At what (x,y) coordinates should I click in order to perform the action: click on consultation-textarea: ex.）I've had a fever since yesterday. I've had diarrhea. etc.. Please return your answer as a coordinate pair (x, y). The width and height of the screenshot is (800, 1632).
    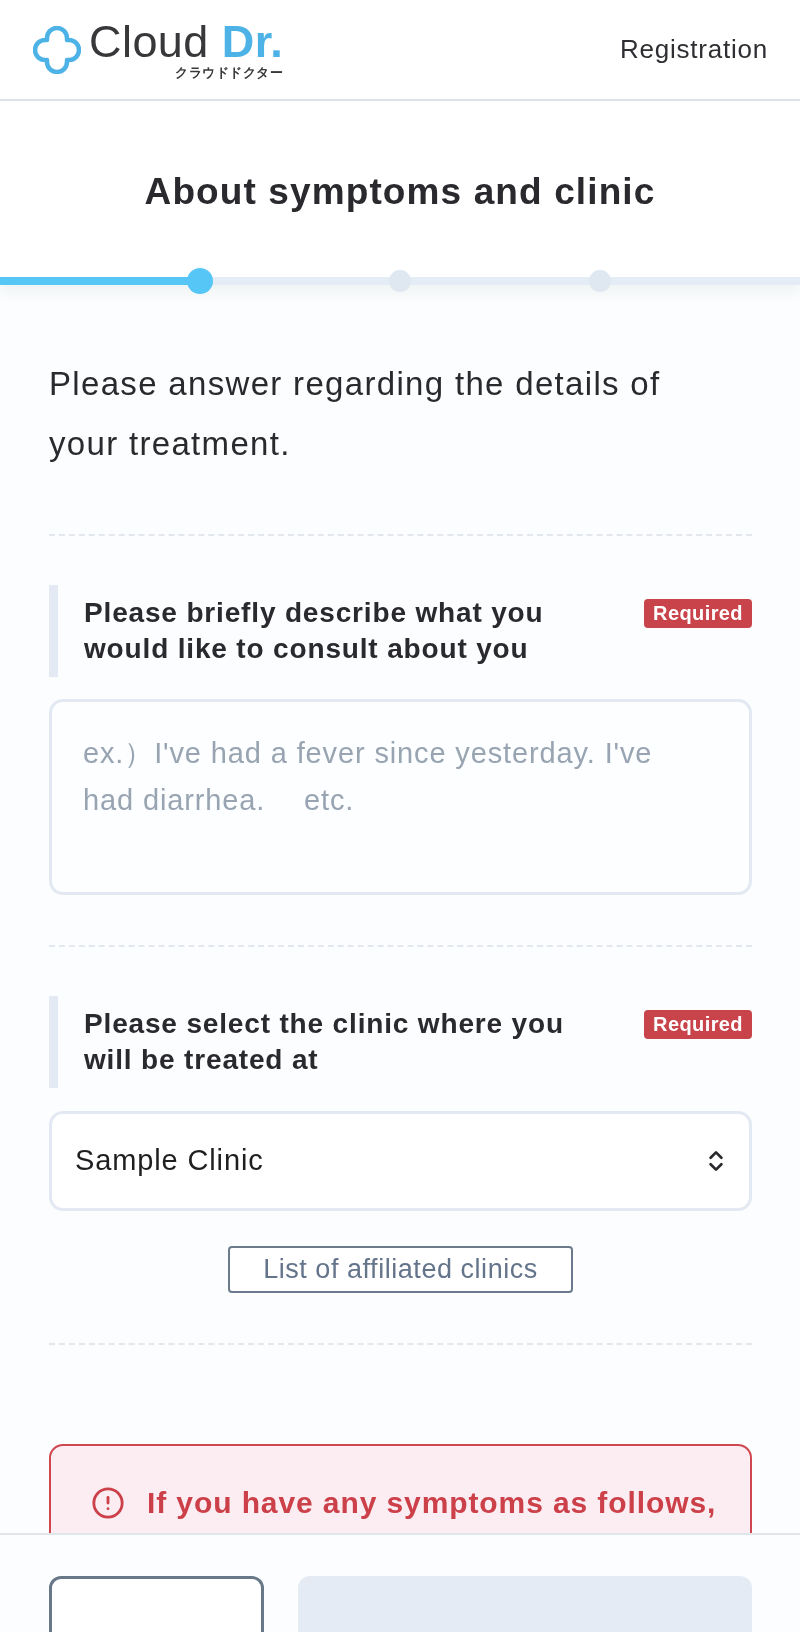
    Looking at the image, I should click on (400, 797).